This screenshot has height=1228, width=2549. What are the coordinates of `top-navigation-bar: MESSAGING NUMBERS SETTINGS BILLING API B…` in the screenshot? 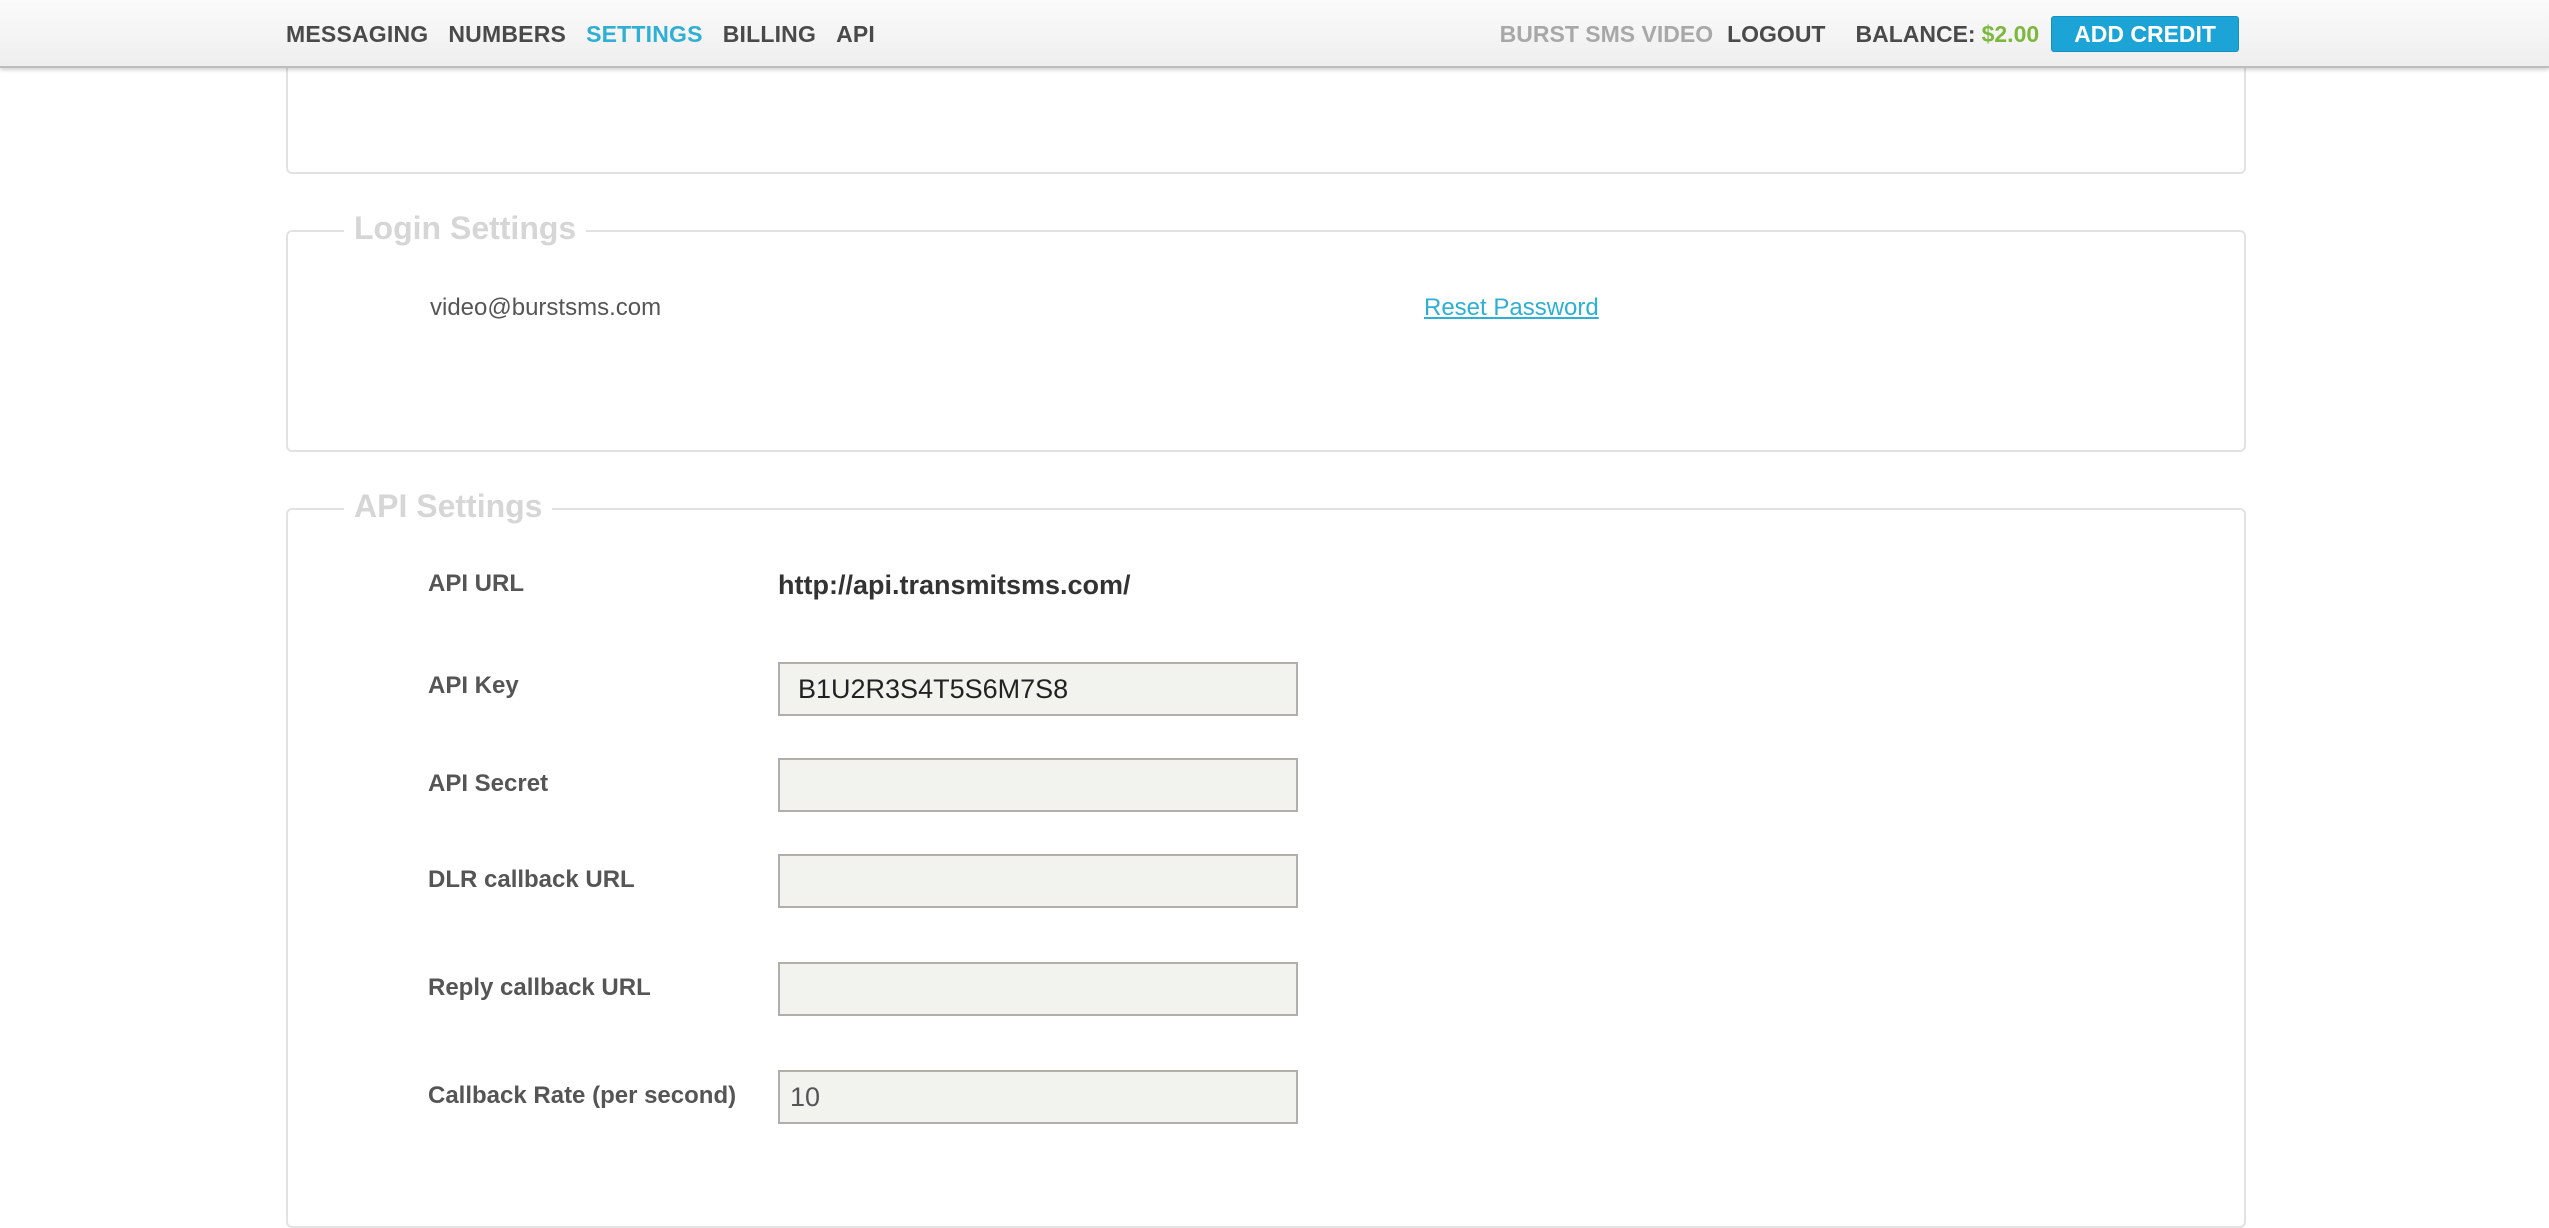 It's located at (1274, 34).